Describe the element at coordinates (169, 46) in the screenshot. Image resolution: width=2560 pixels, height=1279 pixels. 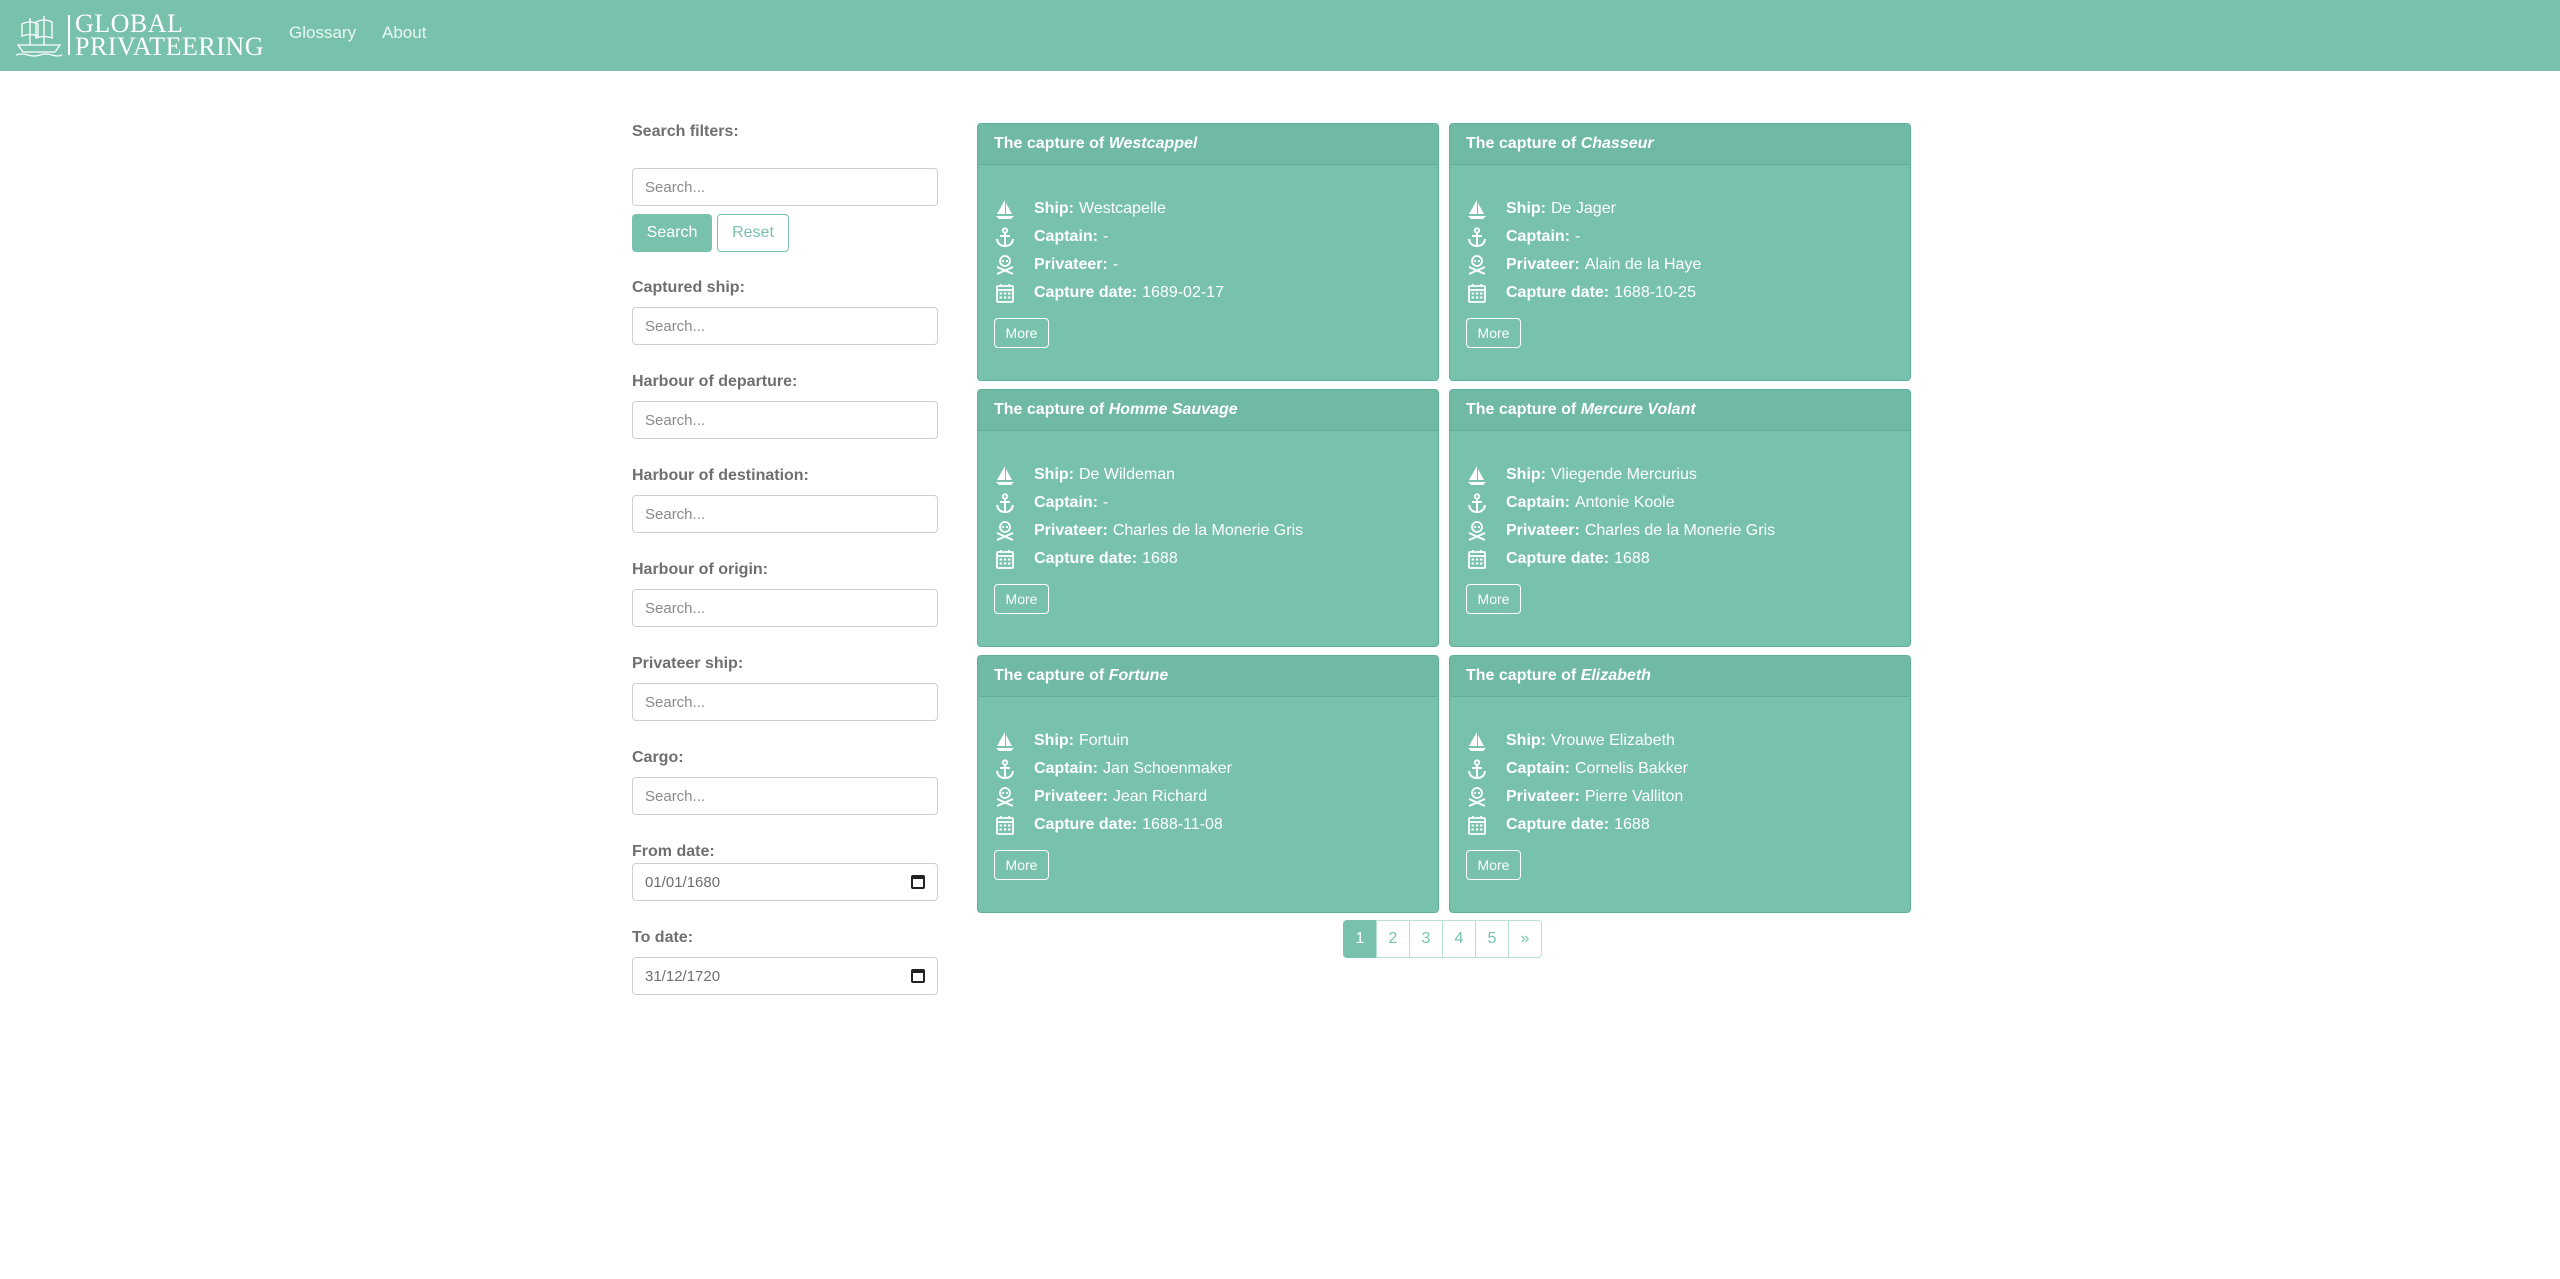
I see `logo-line-2: PRIVATEERING` at that location.